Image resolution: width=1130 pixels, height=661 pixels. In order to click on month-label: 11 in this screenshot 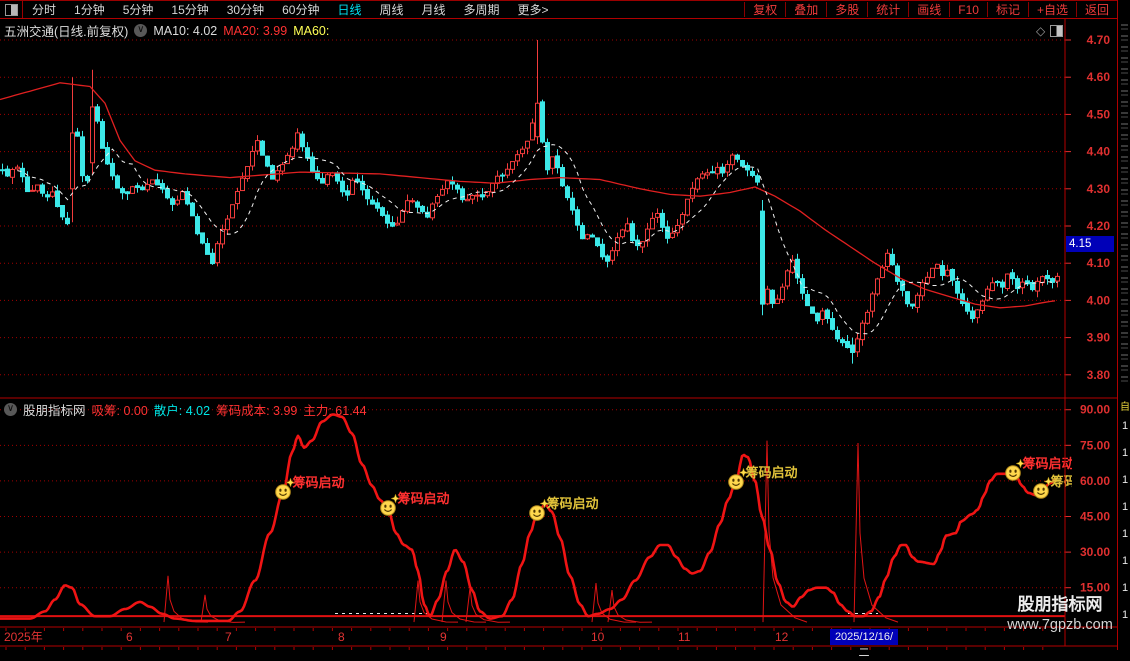, I will do `click(684, 637)`.